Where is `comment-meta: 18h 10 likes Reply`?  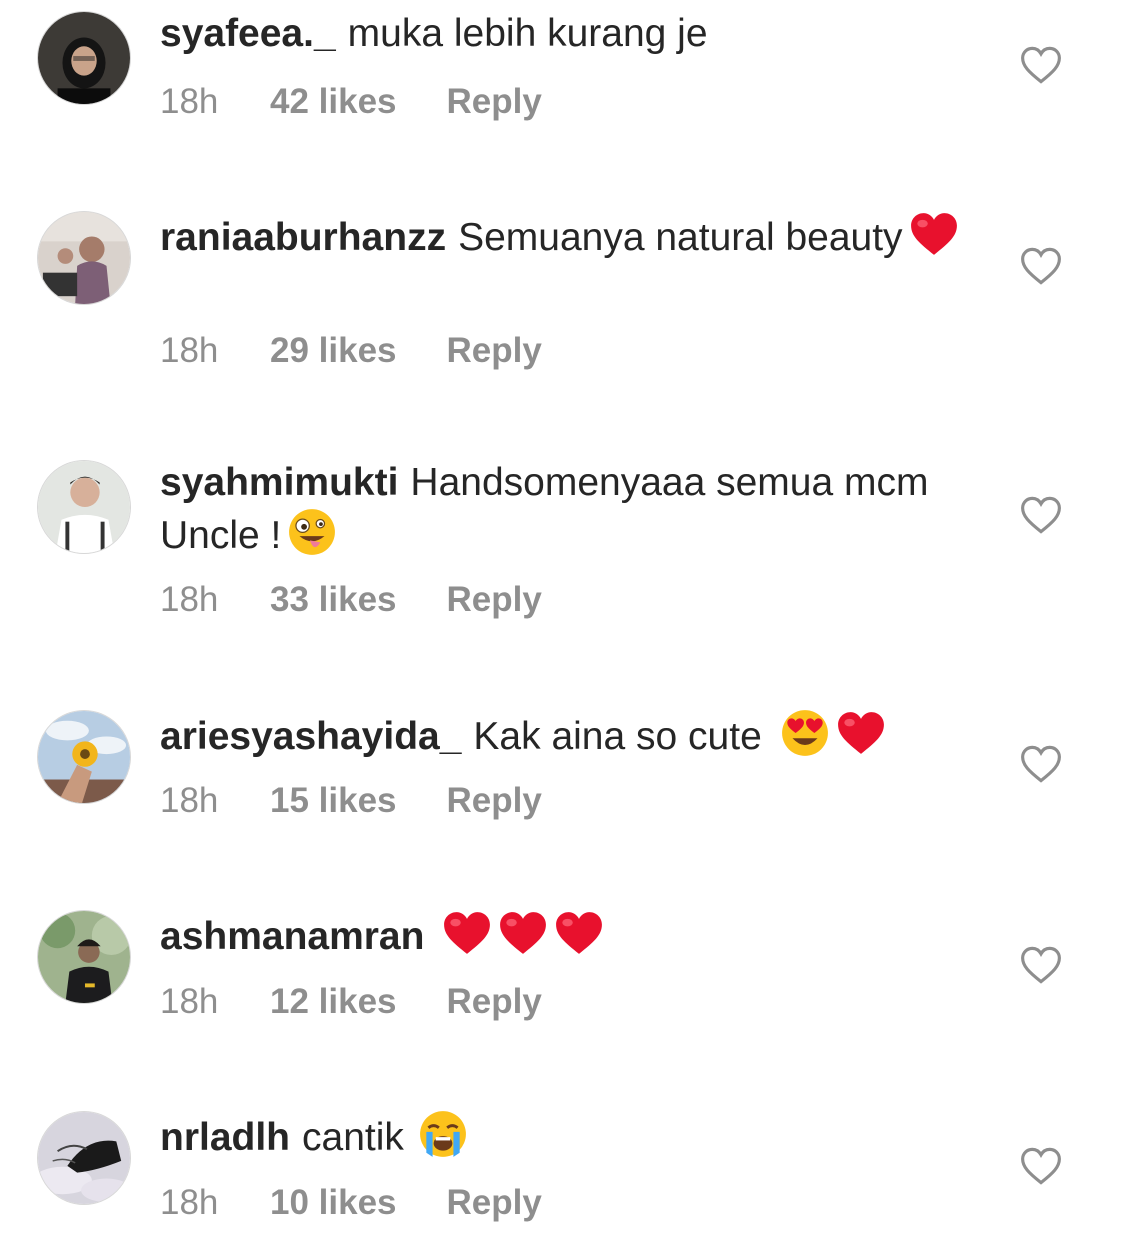
comment-meta: 18h 10 likes Reply is located at coordinates (351, 1203).